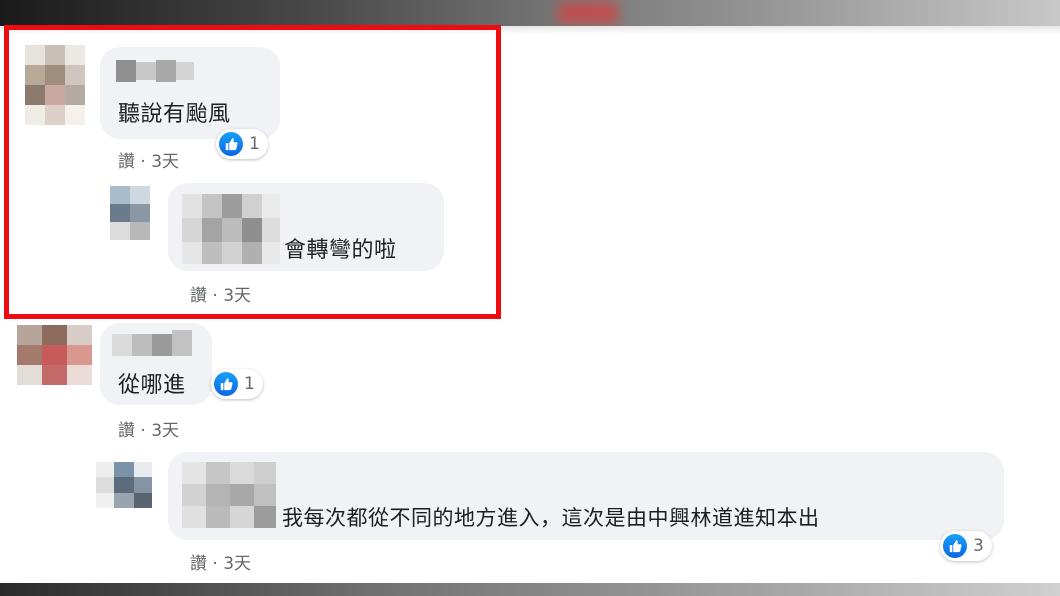 Image resolution: width=1060 pixels, height=596 pixels. I want to click on bottom-blurred-strip, so click(530, 589).